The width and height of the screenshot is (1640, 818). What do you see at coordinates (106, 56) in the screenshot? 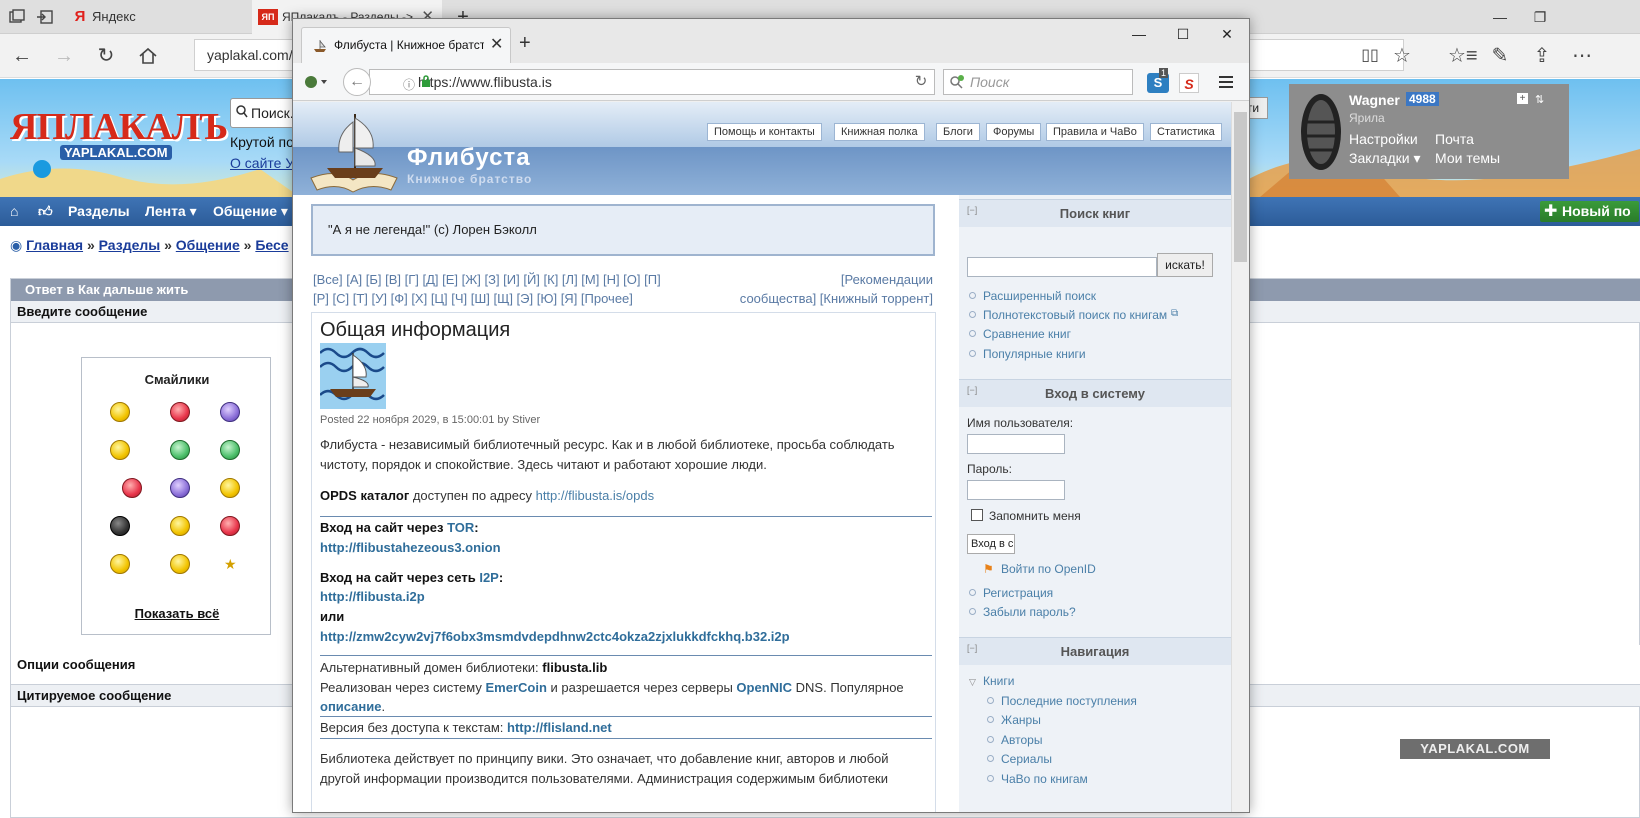
I see `refresh-icon: ↻` at bounding box center [106, 56].